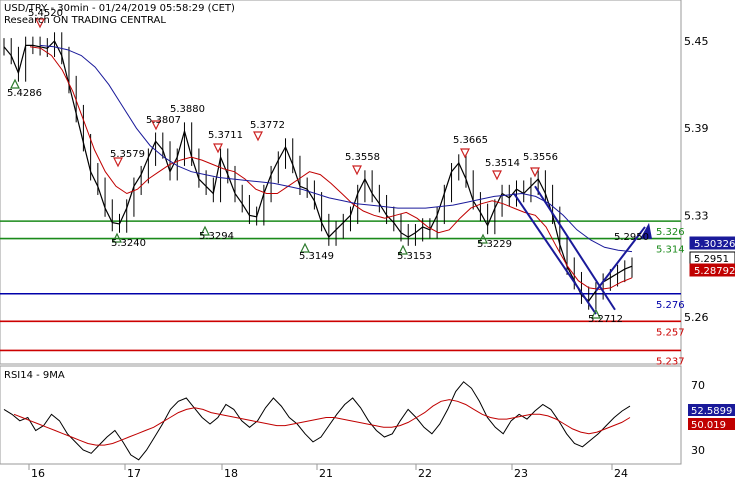 This screenshot has height=480, width=735. What do you see at coordinates (128, 243) in the screenshot?
I see `annotation-label: 5.3240` at bounding box center [128, 243].